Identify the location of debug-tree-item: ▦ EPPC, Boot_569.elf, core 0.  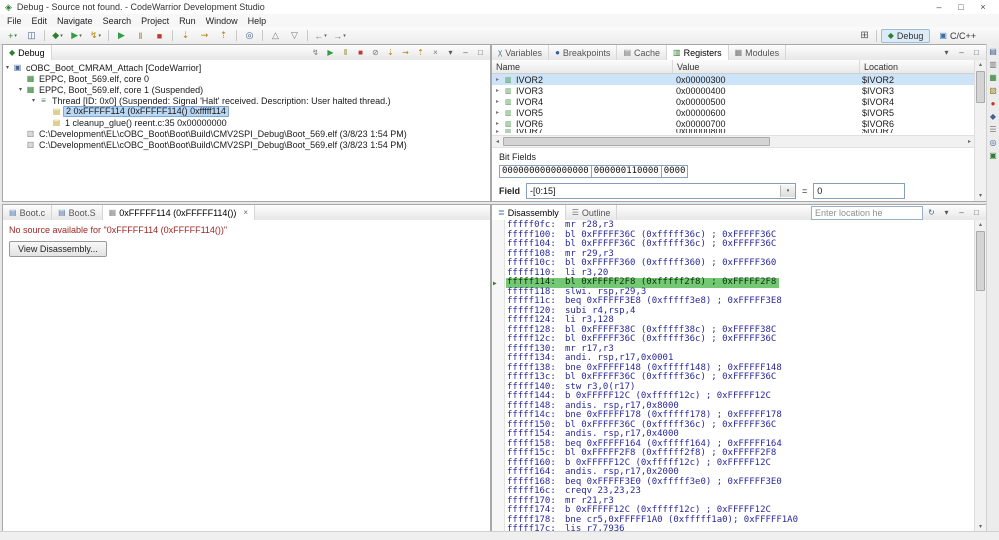
(246, 78).